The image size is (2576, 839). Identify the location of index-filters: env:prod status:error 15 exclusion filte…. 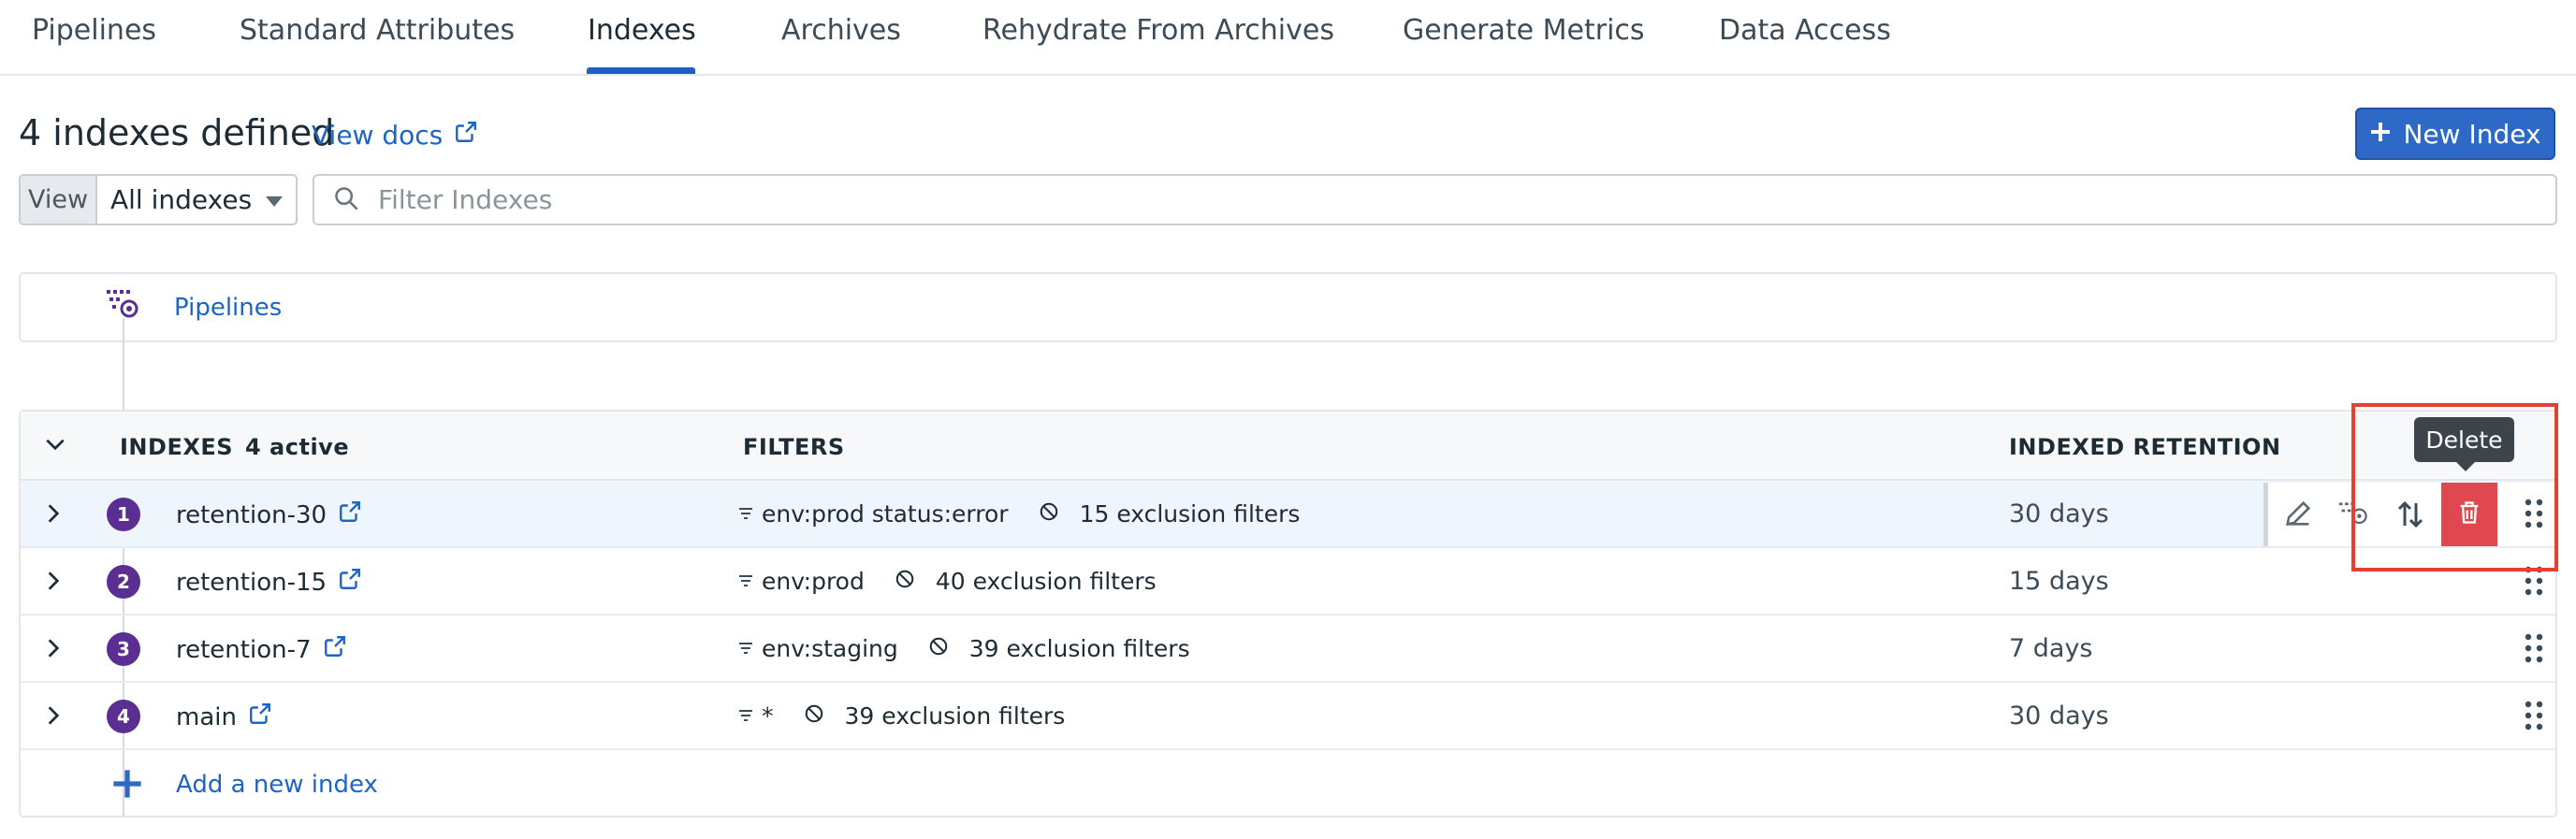
(1018, 514).